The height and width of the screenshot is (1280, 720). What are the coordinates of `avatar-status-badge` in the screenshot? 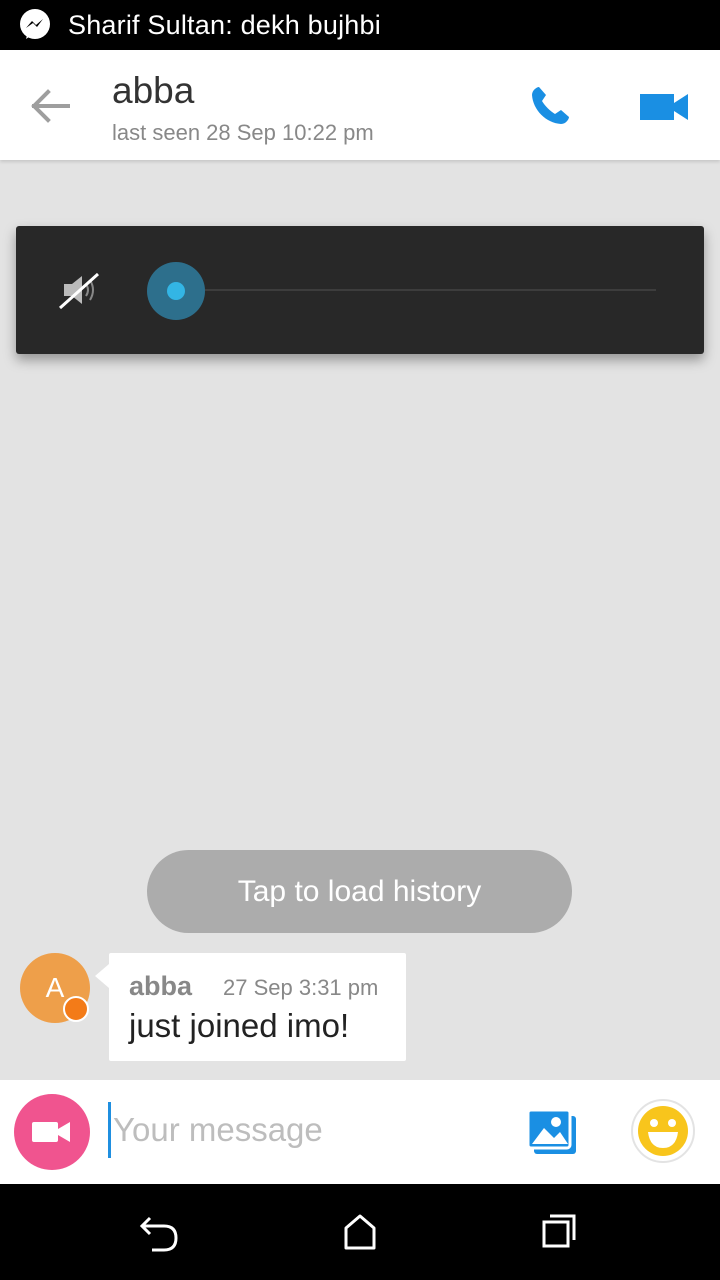 It's located at (76, 1009).